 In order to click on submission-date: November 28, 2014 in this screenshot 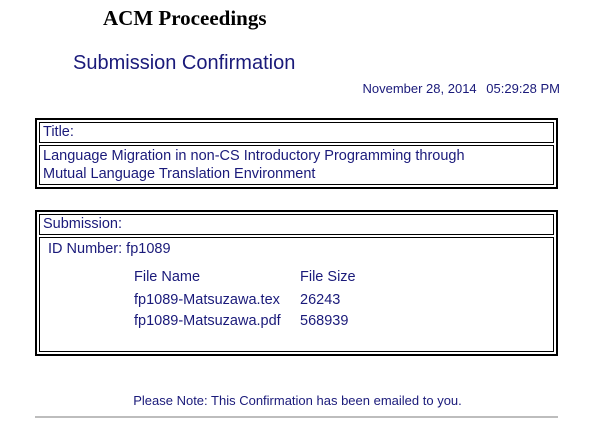, I will do `click(419, 88)`.